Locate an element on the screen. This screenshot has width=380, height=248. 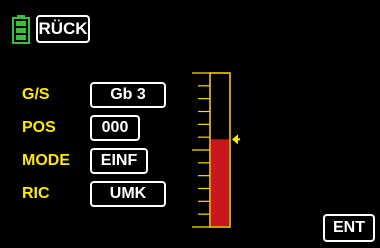
battery-icon is located at coordinates (21, 29).